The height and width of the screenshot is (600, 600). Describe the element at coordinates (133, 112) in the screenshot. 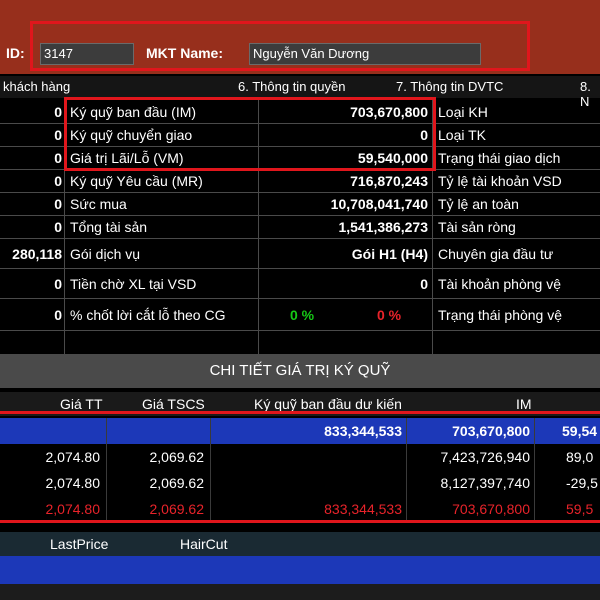

I see `info-label: Ký quỹ ban đầu (IM)` at that location.